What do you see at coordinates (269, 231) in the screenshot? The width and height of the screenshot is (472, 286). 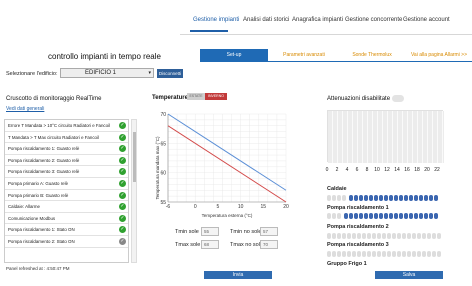 I see `tmin-nosole-input: 57` at bounding box center [269, 231].